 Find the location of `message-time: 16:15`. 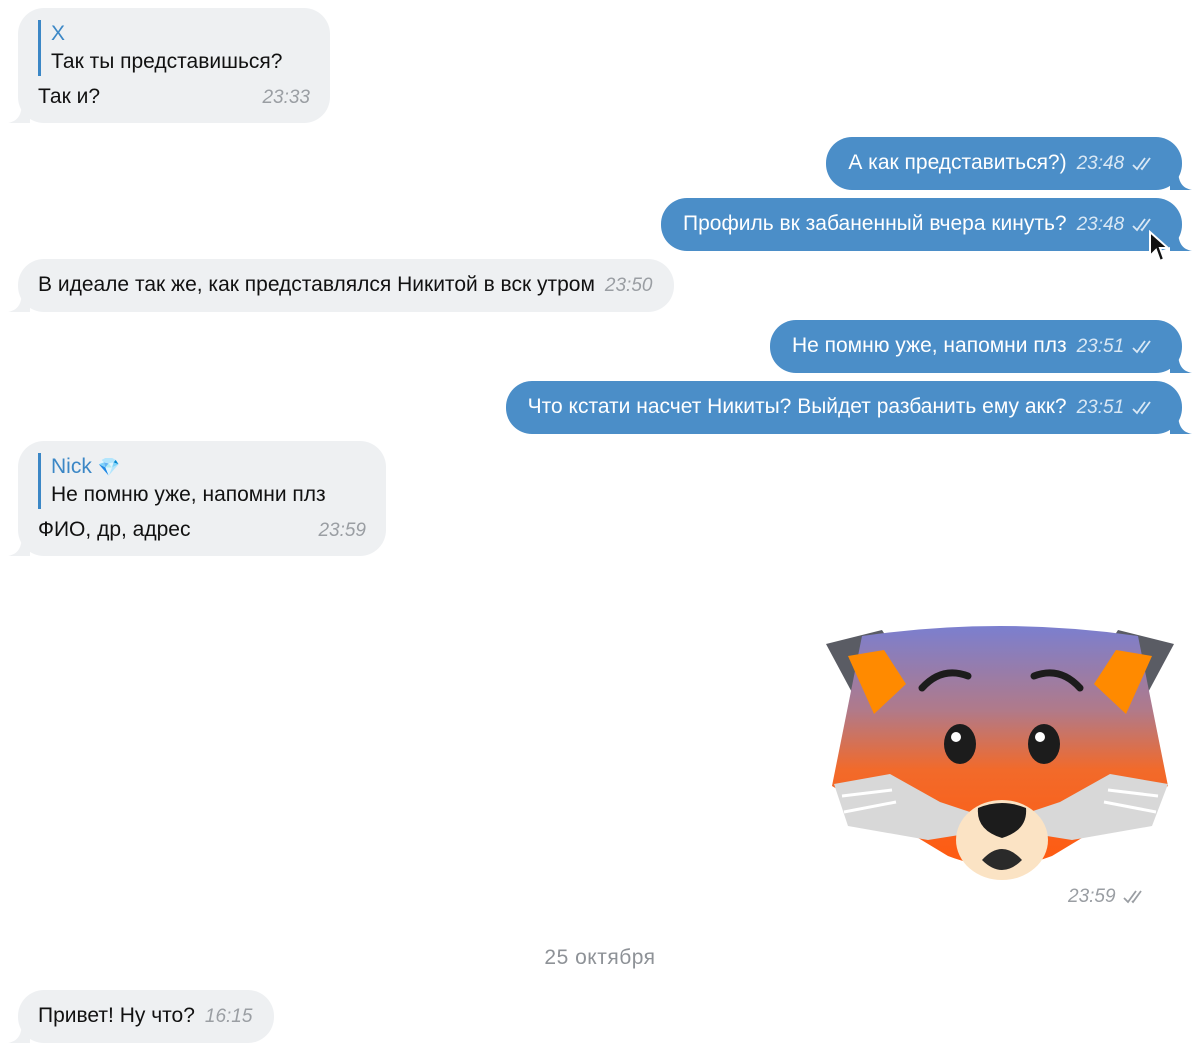

message-time: 16:15 is located at coordinates (228, 1016).